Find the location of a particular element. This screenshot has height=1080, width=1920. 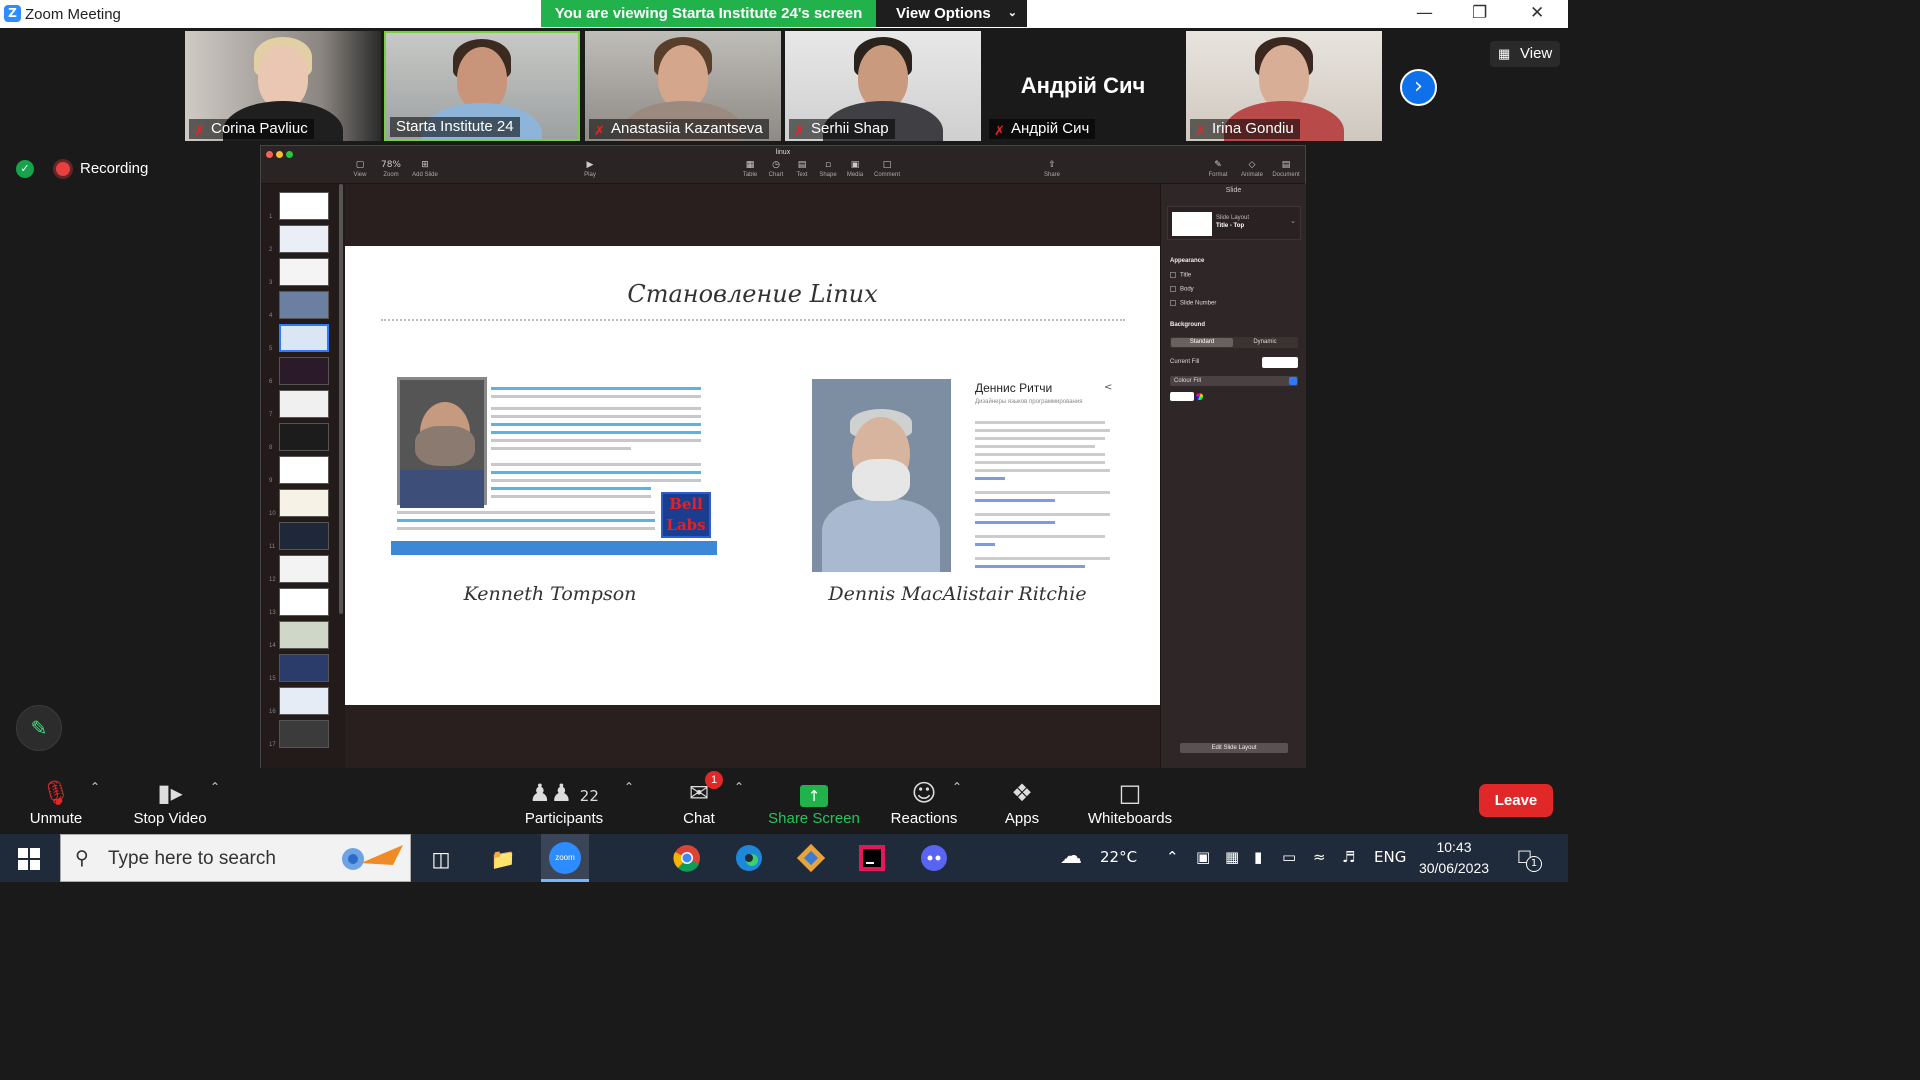

minimize-icon: — is located at coordinates (1424, 13).